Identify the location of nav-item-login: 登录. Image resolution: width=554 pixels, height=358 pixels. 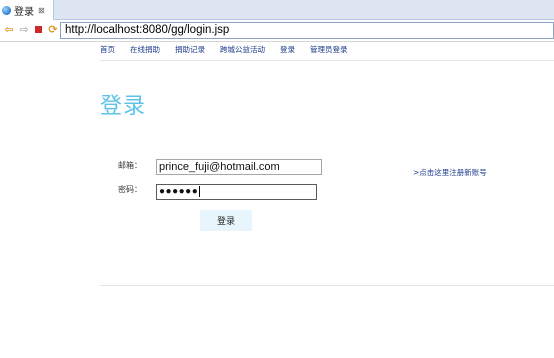
(287, 51).